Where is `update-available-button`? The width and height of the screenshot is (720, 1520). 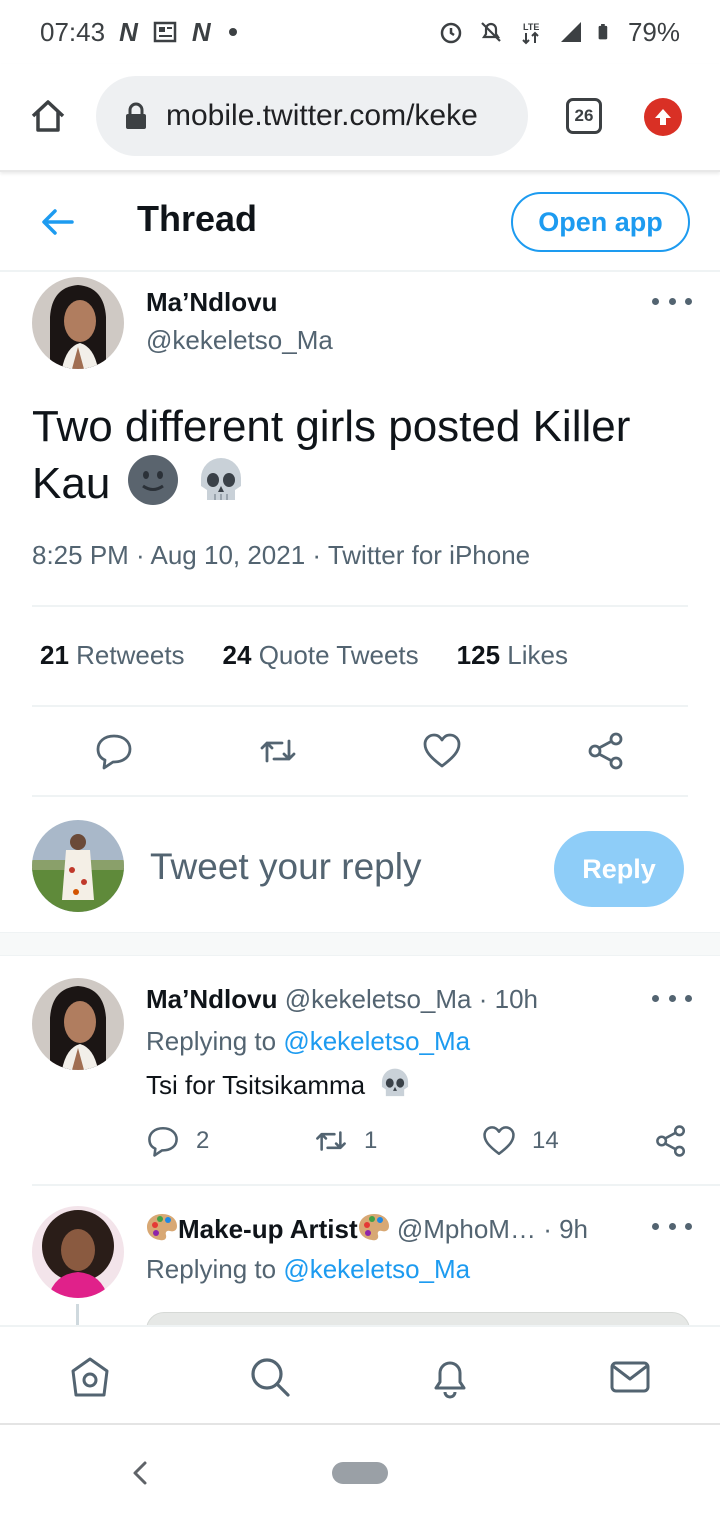 update-available-button is located at coordinates (663, 117).